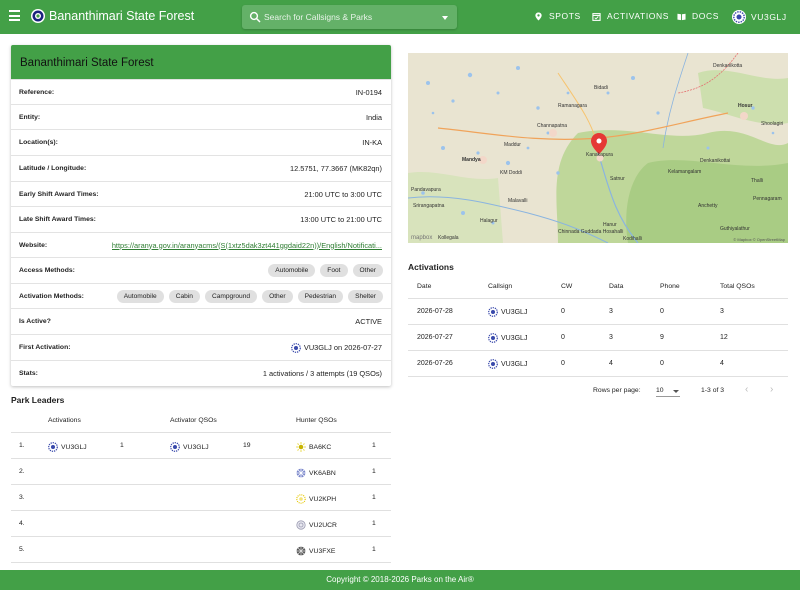 The width and height of the screenshot is (800, 590). Describe the element at coordinates (184, 296) in the screenshot. I see `chip-activation-cabin: Cabin` at that location.